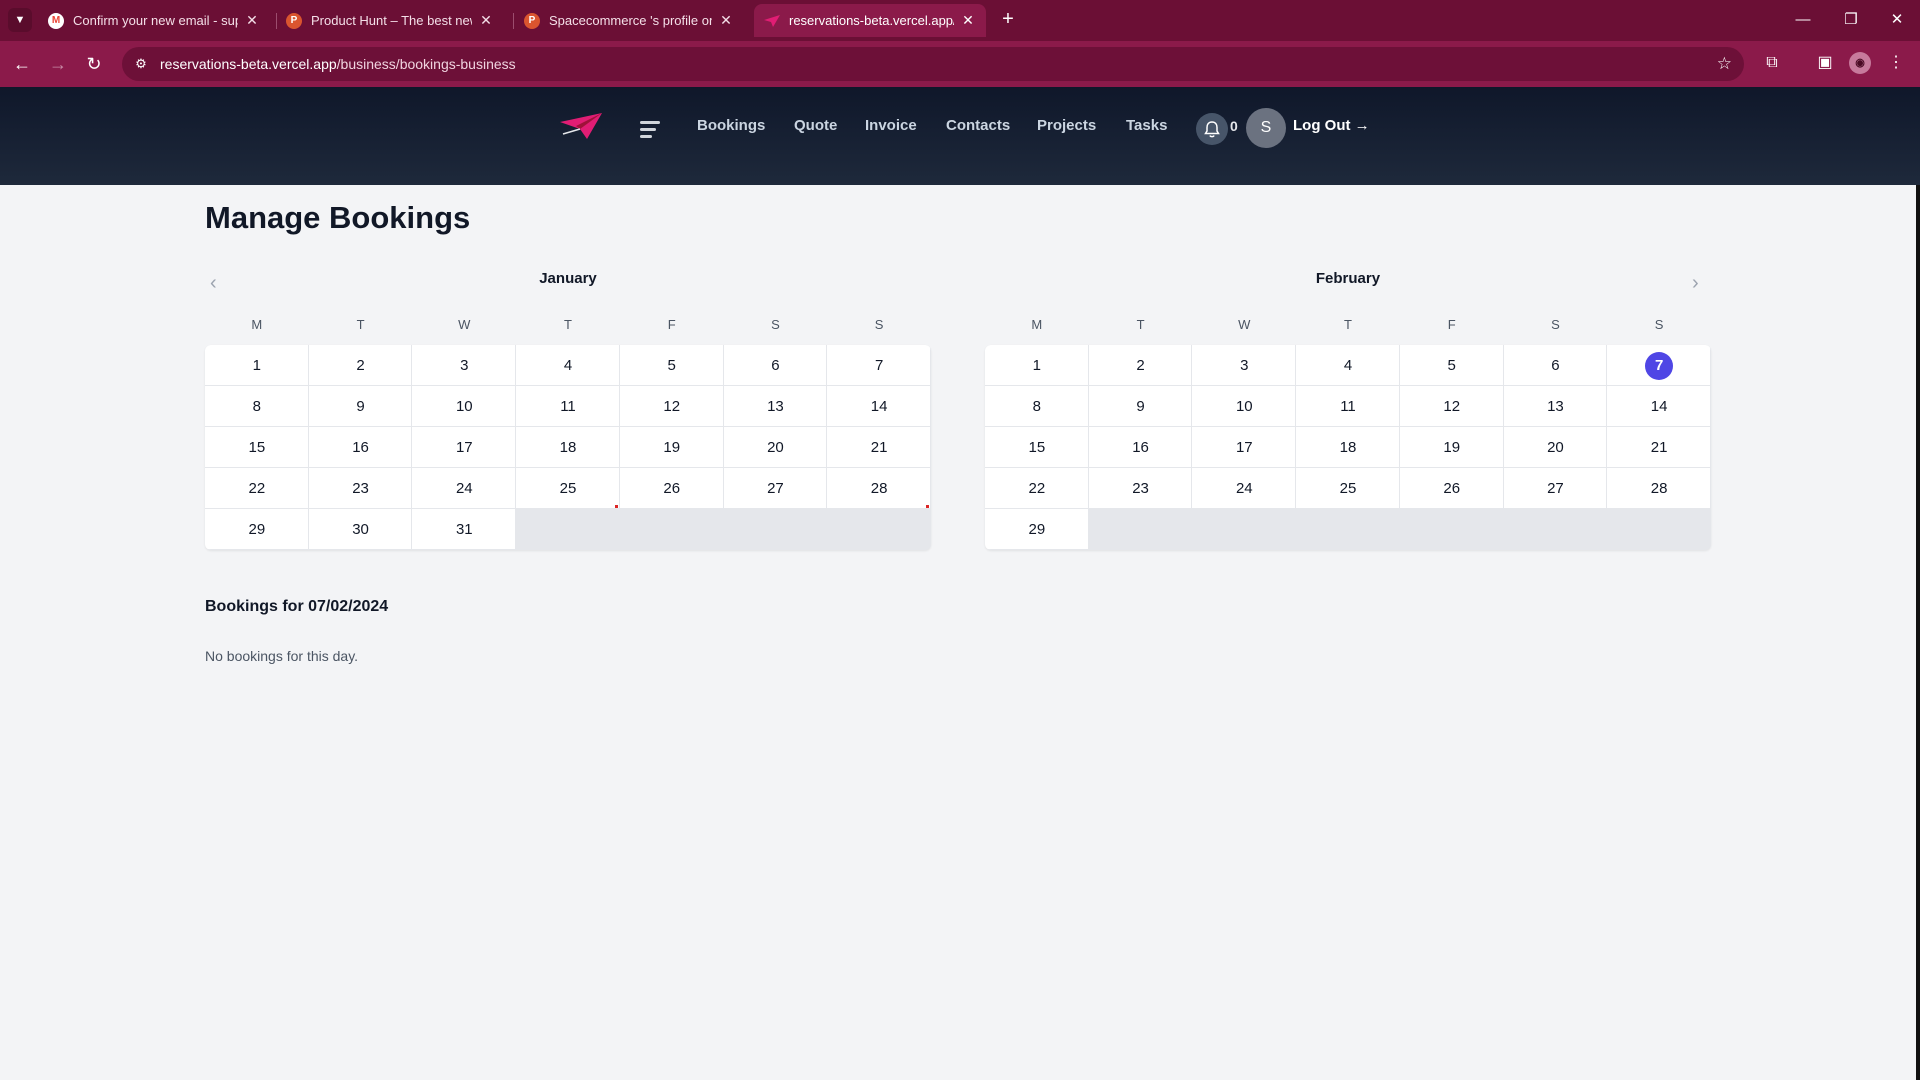 Image resolution: width=1920 pixels, height=1080 pixels. What do you see at coordinates (1860, 63) in the screenshot?
I see `profile-avatar-icon: ◉` at bounding box center [1860, 63].